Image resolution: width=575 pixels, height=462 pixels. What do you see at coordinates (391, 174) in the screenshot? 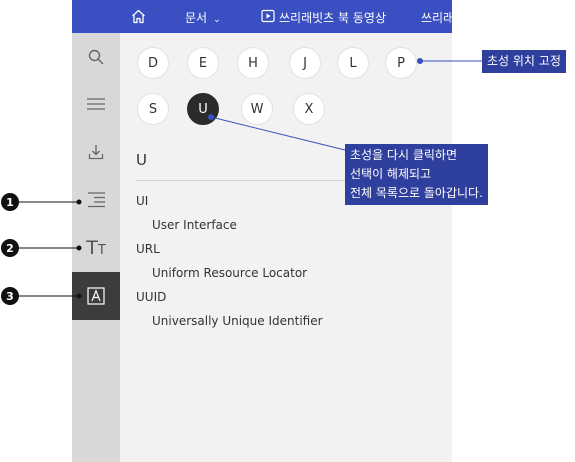
I see `callout-line: 선택이 해제되고` at bounding box center [391, 174].